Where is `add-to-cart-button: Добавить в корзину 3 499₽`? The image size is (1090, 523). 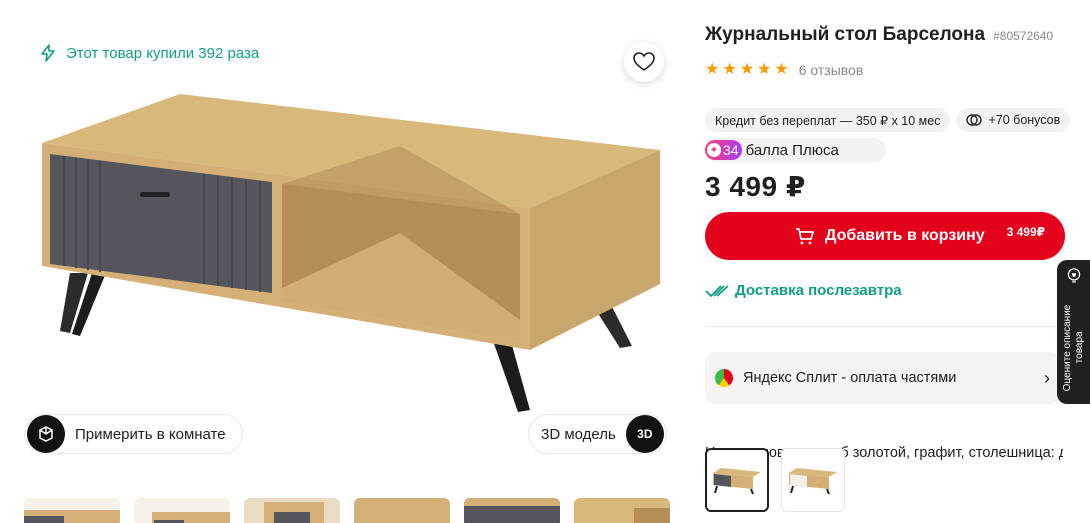 add-to-cart-button: Добавить в корзину 3 499₽ is located at coordinates (885, 236).